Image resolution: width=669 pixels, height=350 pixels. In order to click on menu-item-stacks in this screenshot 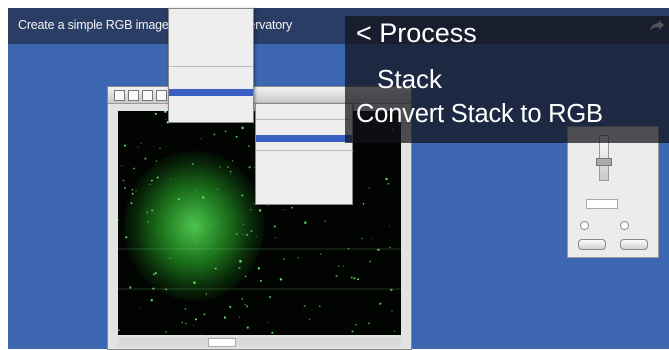, I will do `click(211, 92)`.